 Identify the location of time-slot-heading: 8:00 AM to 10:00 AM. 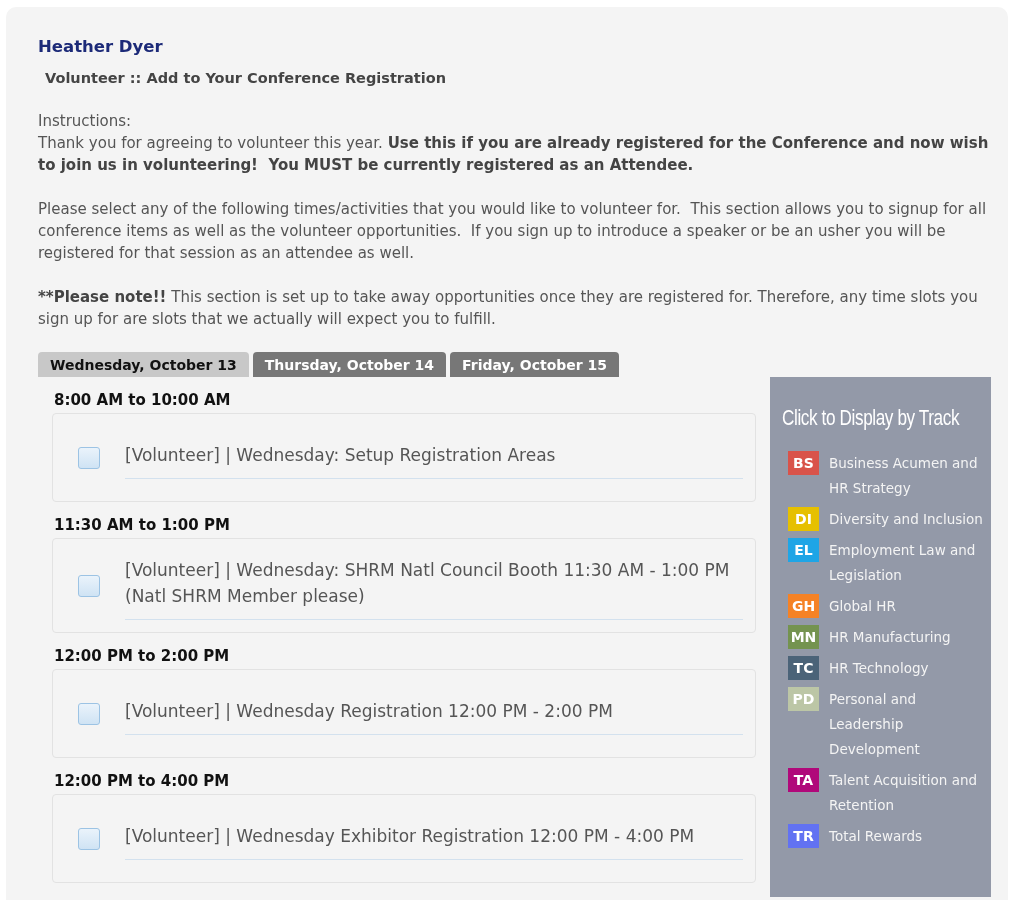
(143, 400).